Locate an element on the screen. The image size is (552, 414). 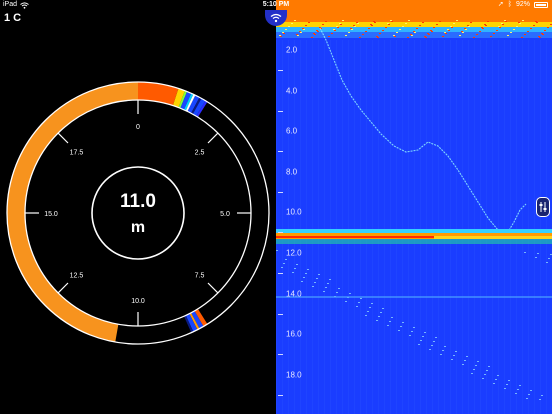
sonar-secondary-echo is located at coordinates (414, 297).